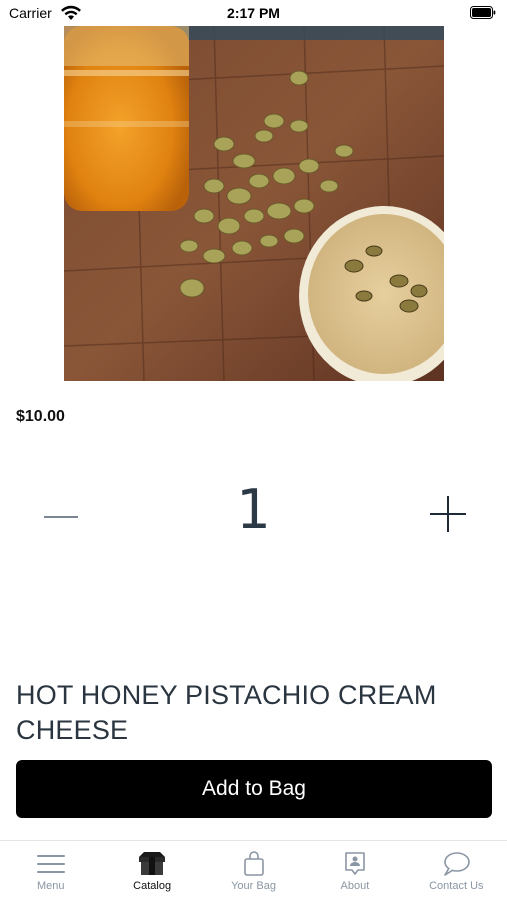  Describe the element at coordinates (457, 864) in the screenshot. I see `chat-bubble-icon` at that location.